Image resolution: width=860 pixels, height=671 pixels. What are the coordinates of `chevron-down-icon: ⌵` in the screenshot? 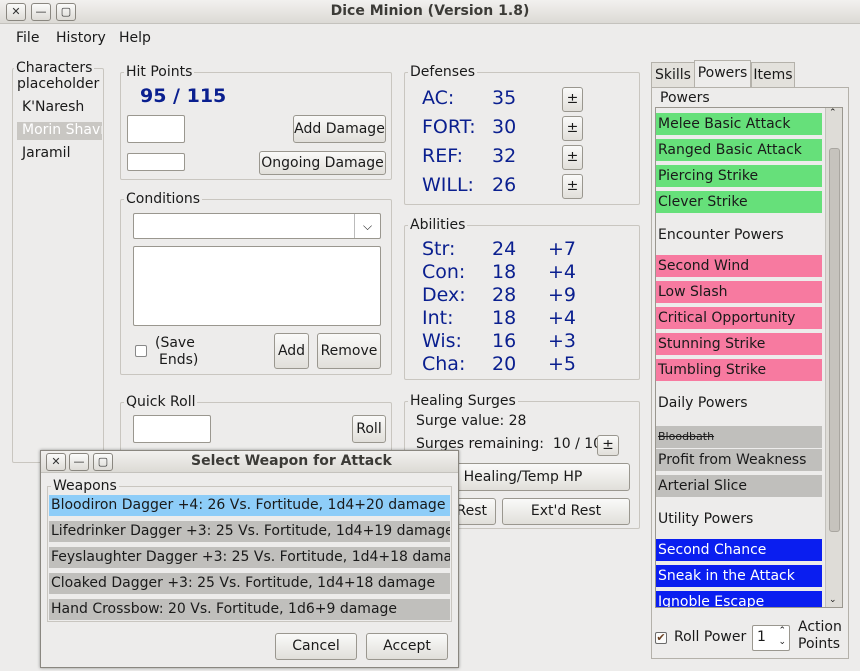 It's located at (367, 226).